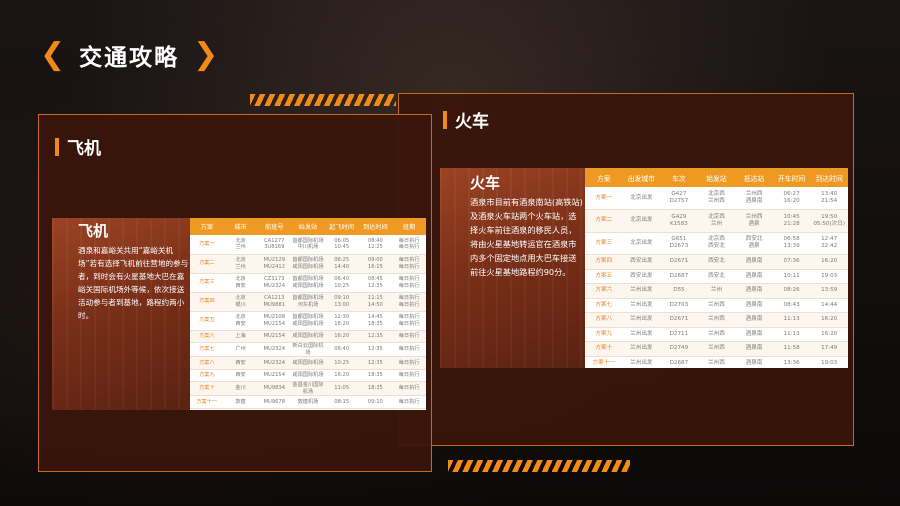 This screenshot has width=900, height=506. Describe the element at coordinates (641, 276) in the screenshot. I see `table-cell: 西安出发` at that location.